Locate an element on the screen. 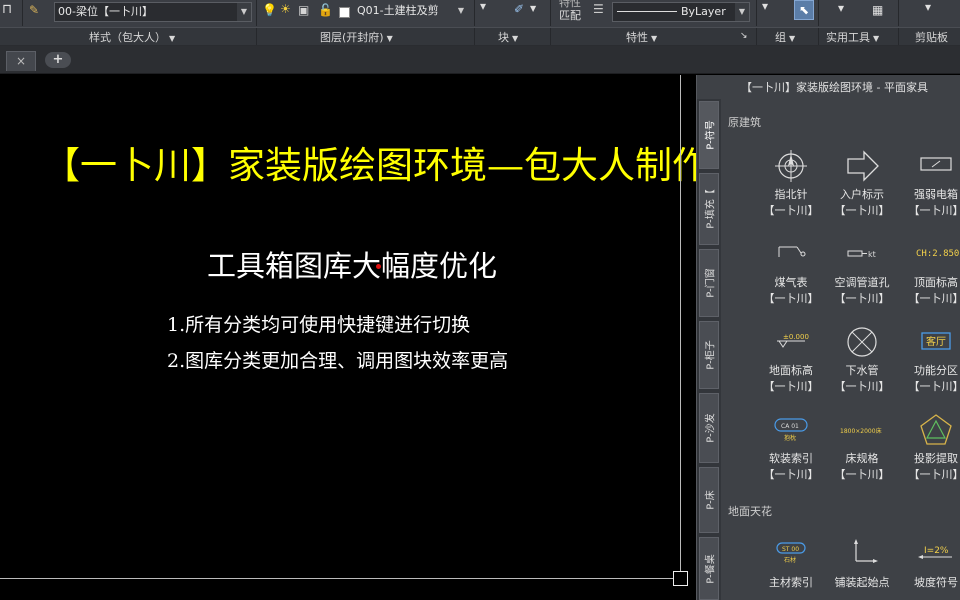  style-combo: 00-梁位【一卜川】 ▼ is located at coordinates (153, 12).